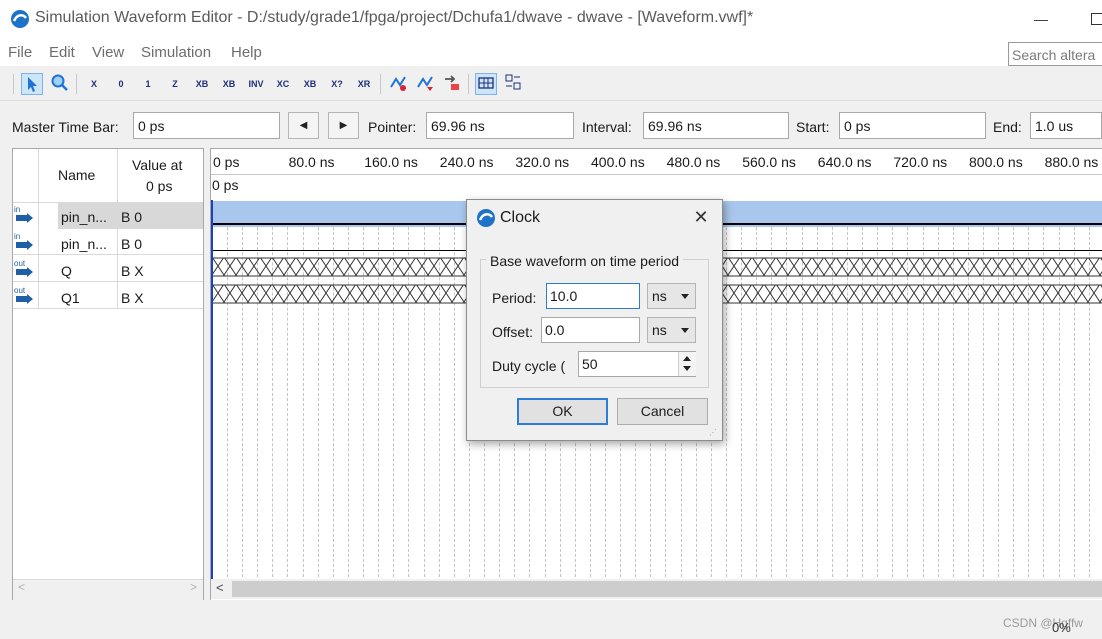 The image size is (1102, 639). Describe the element at coordinates (225, 185) in the screenshot. I see `cursor-time-label: 0 ps` at that location.